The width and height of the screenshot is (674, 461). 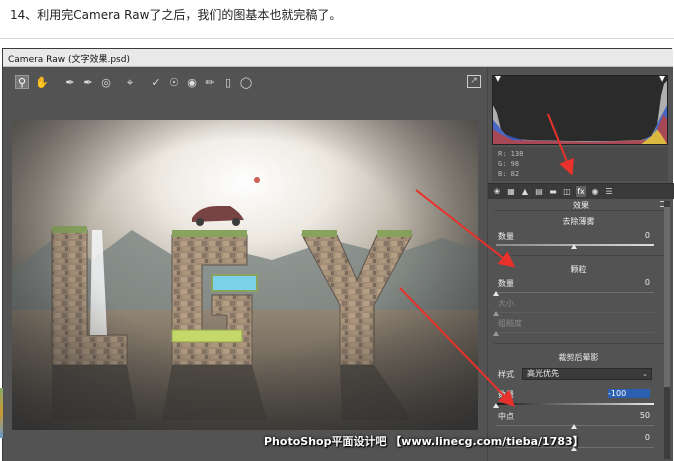 I want to click on effects-tab-icon: fx, so click(x=581, y=191).